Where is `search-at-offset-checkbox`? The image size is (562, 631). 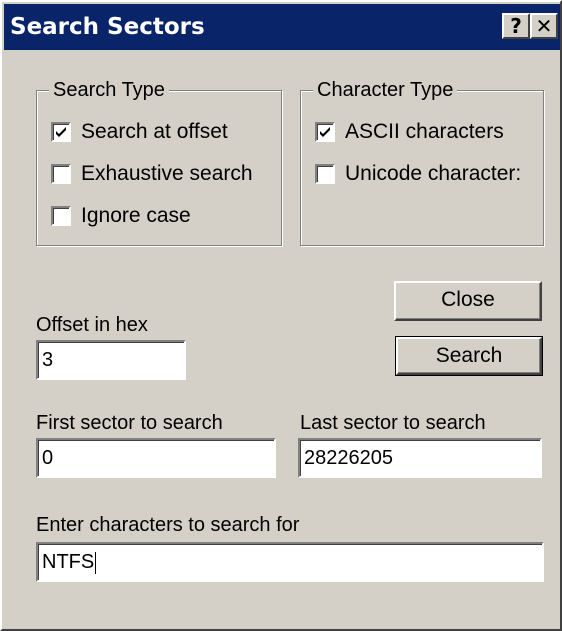 search-at-offset-checkbox is located at coordinates (61, 132).